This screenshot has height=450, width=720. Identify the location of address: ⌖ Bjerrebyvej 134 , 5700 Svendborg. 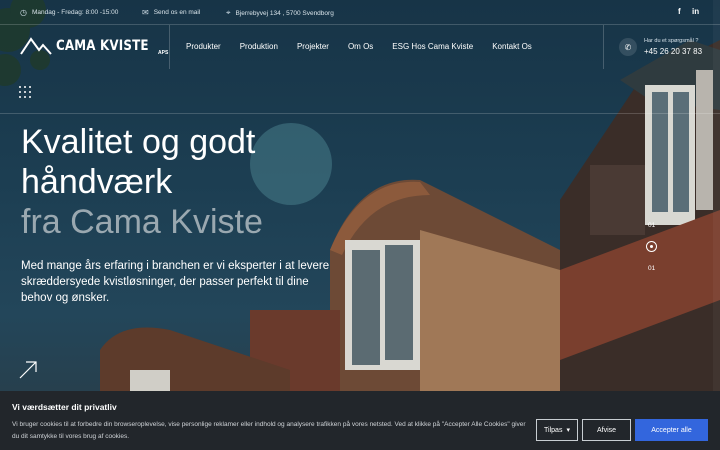
(280, 13).